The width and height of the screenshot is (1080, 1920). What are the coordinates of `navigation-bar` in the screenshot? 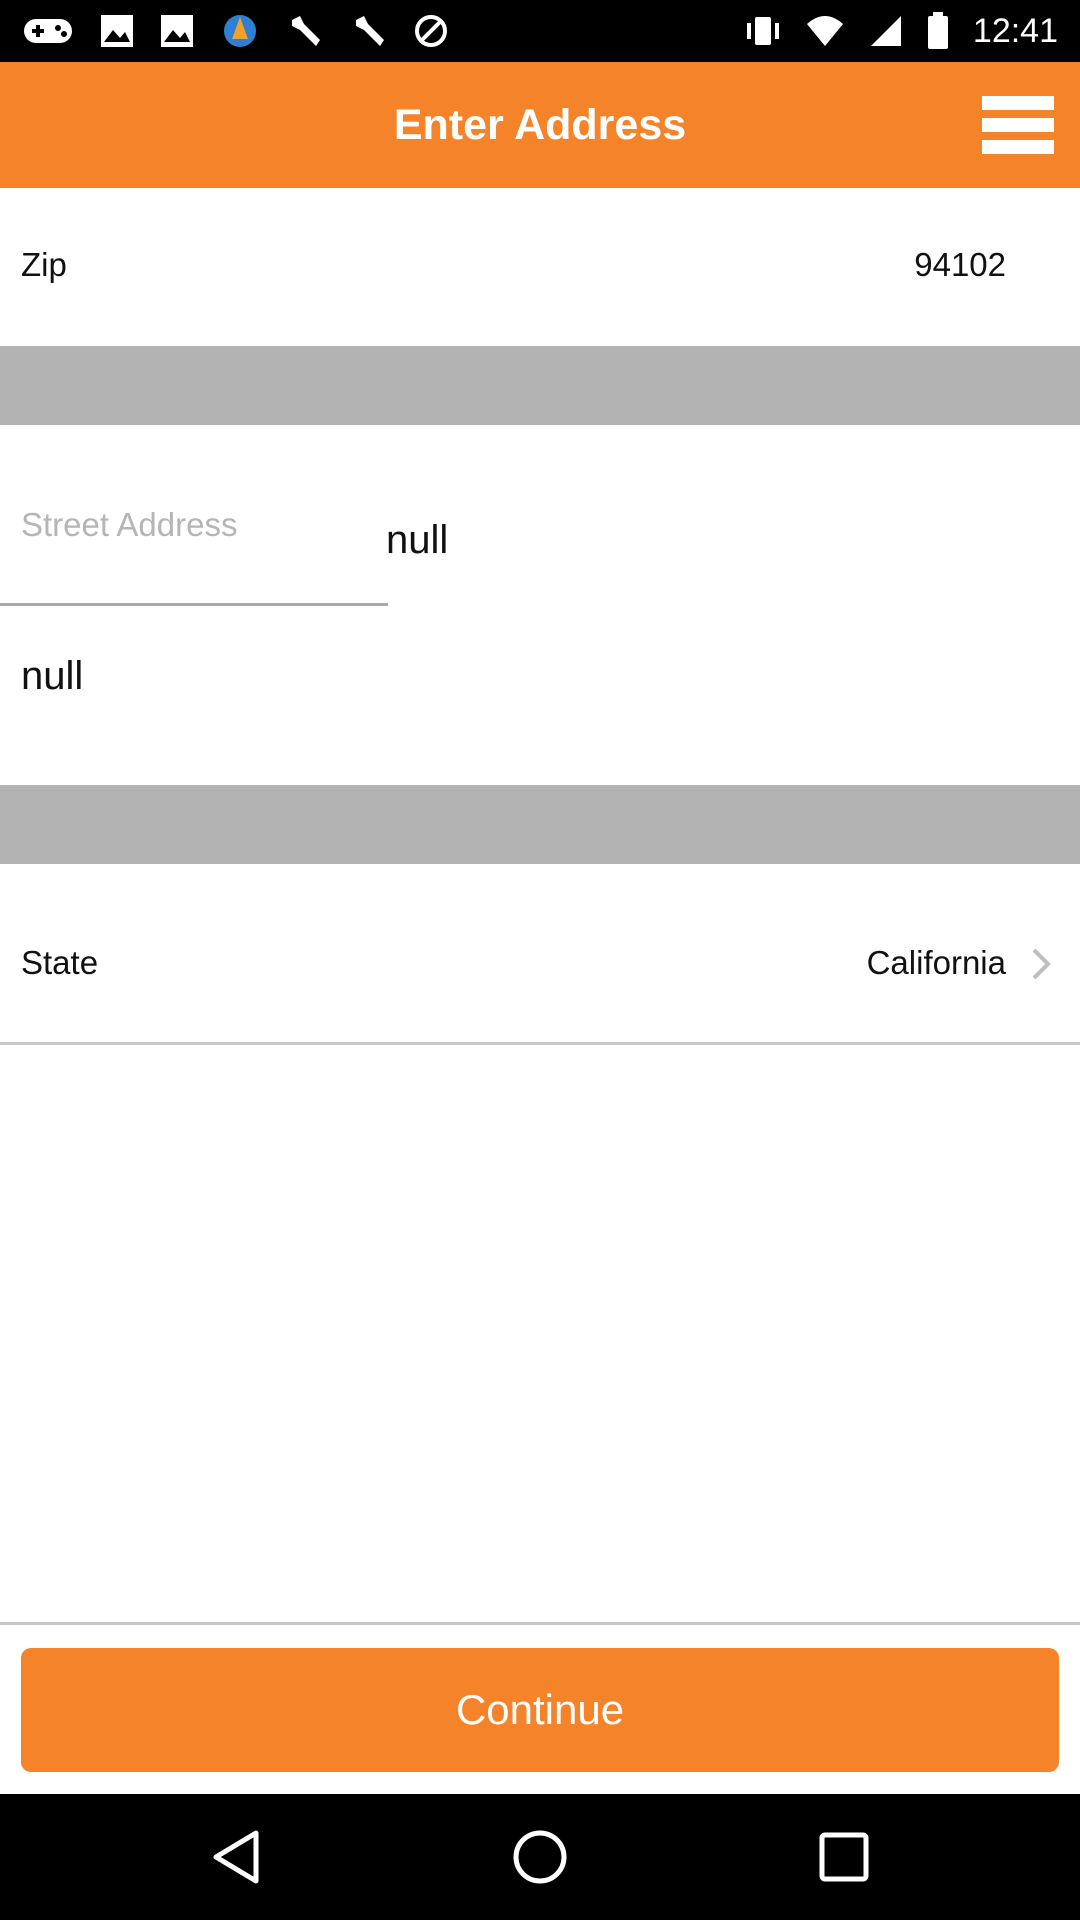 It's located at (540, 1857).